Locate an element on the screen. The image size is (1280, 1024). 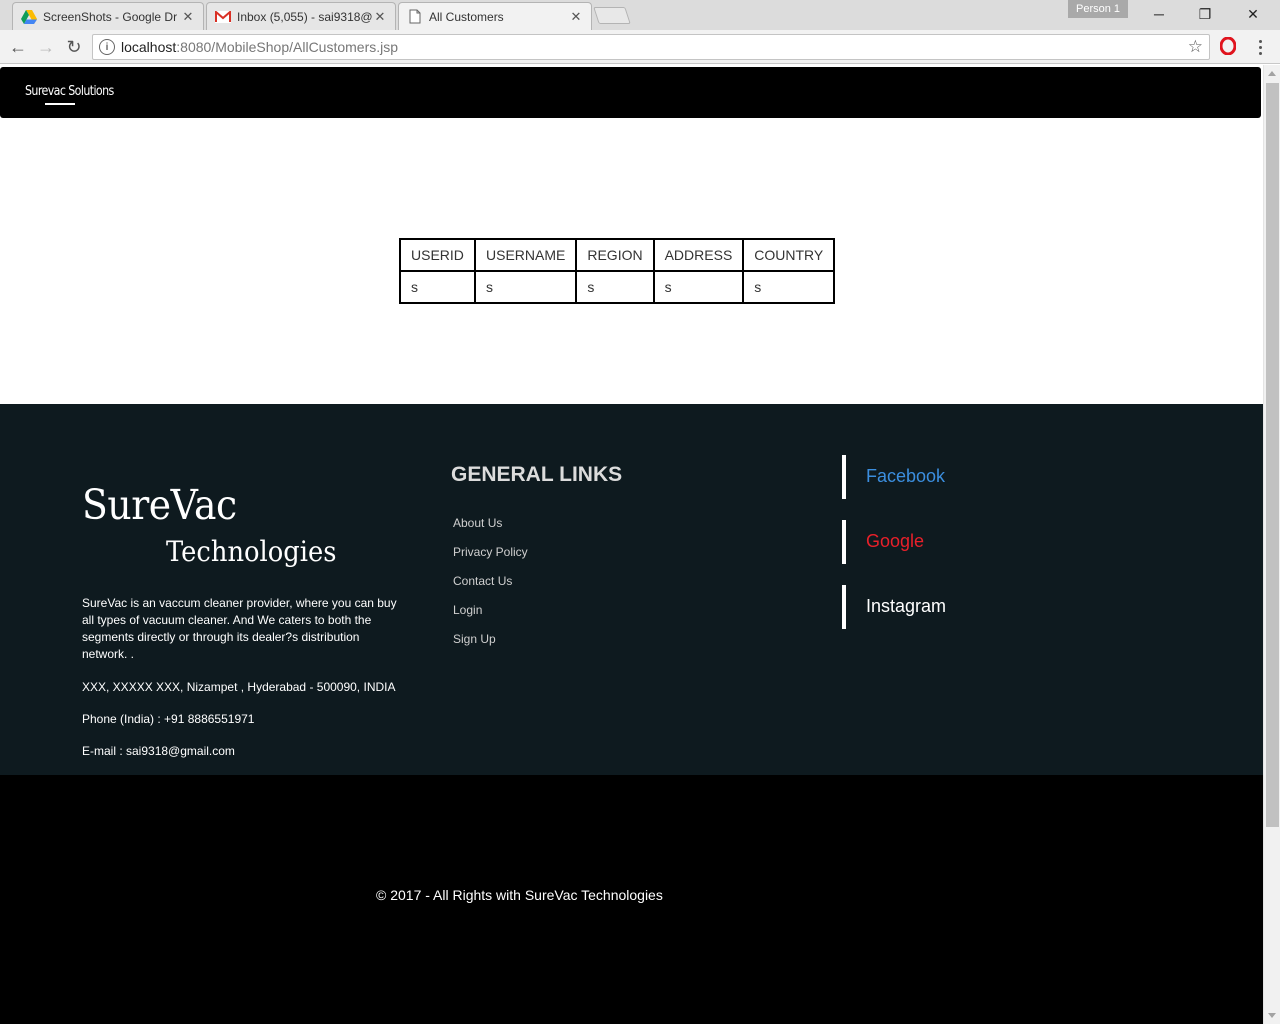
new-tab-button is located at coordinates (612, 15).